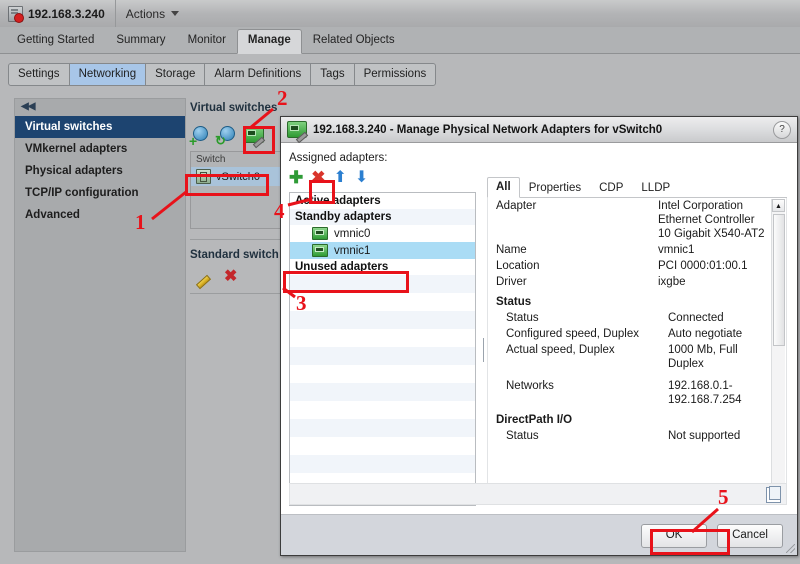 The image size is (800, 564). What do you see at coordinates (226, 136) in the screenshot?
I see `refresh-icon` at bounding box center [226, 136].